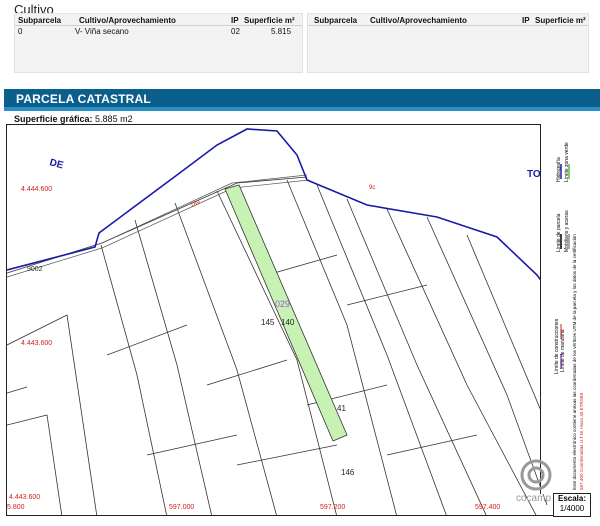 The image size is (600, 526). I want to click on row-subparcela: 0, so click(20, 31).